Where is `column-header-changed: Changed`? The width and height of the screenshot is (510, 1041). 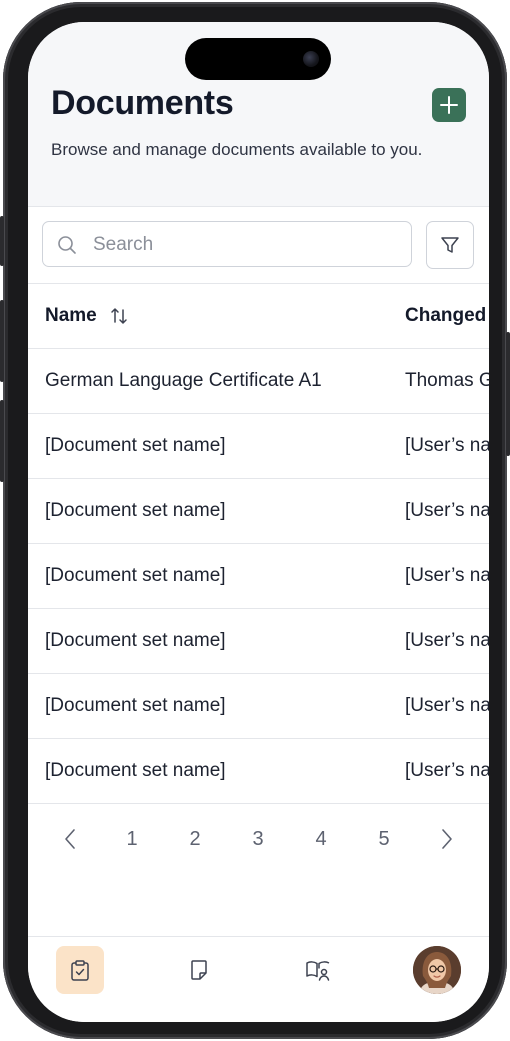 column-header-changed: Changed is located at coordinates (445, 315).